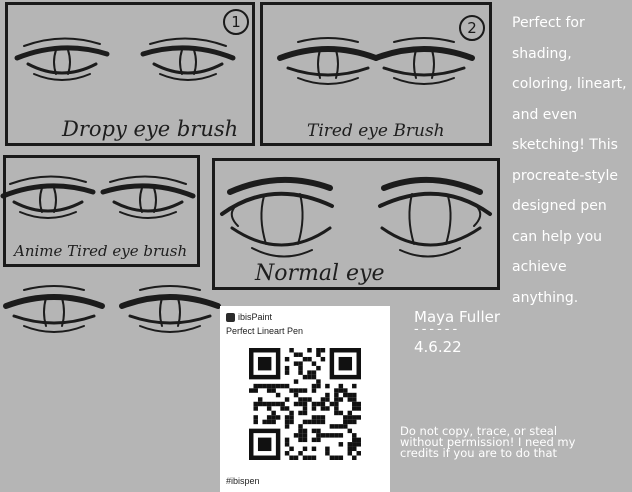  I want to click on panel-dropy-eye: 1 Dropy eye brush, so click(130, 74).